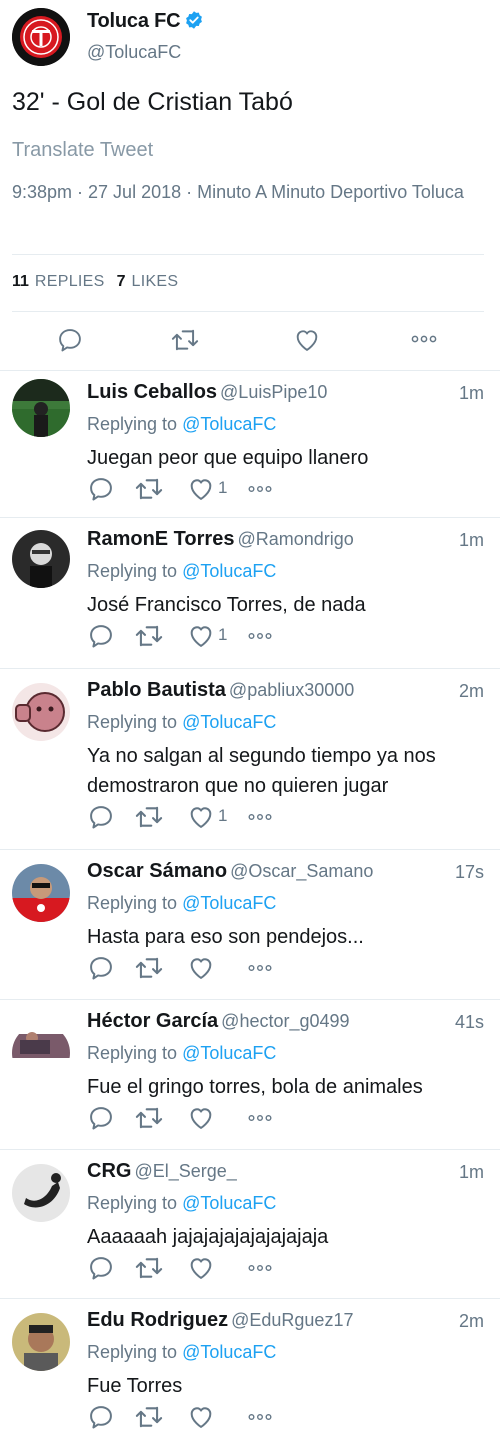 This screenshot has width=500, height=1455. What do you see at coordinates (70, 281) in the screenshot?
I see `replies-label: REPLIES` at bounding box center [70, 281].